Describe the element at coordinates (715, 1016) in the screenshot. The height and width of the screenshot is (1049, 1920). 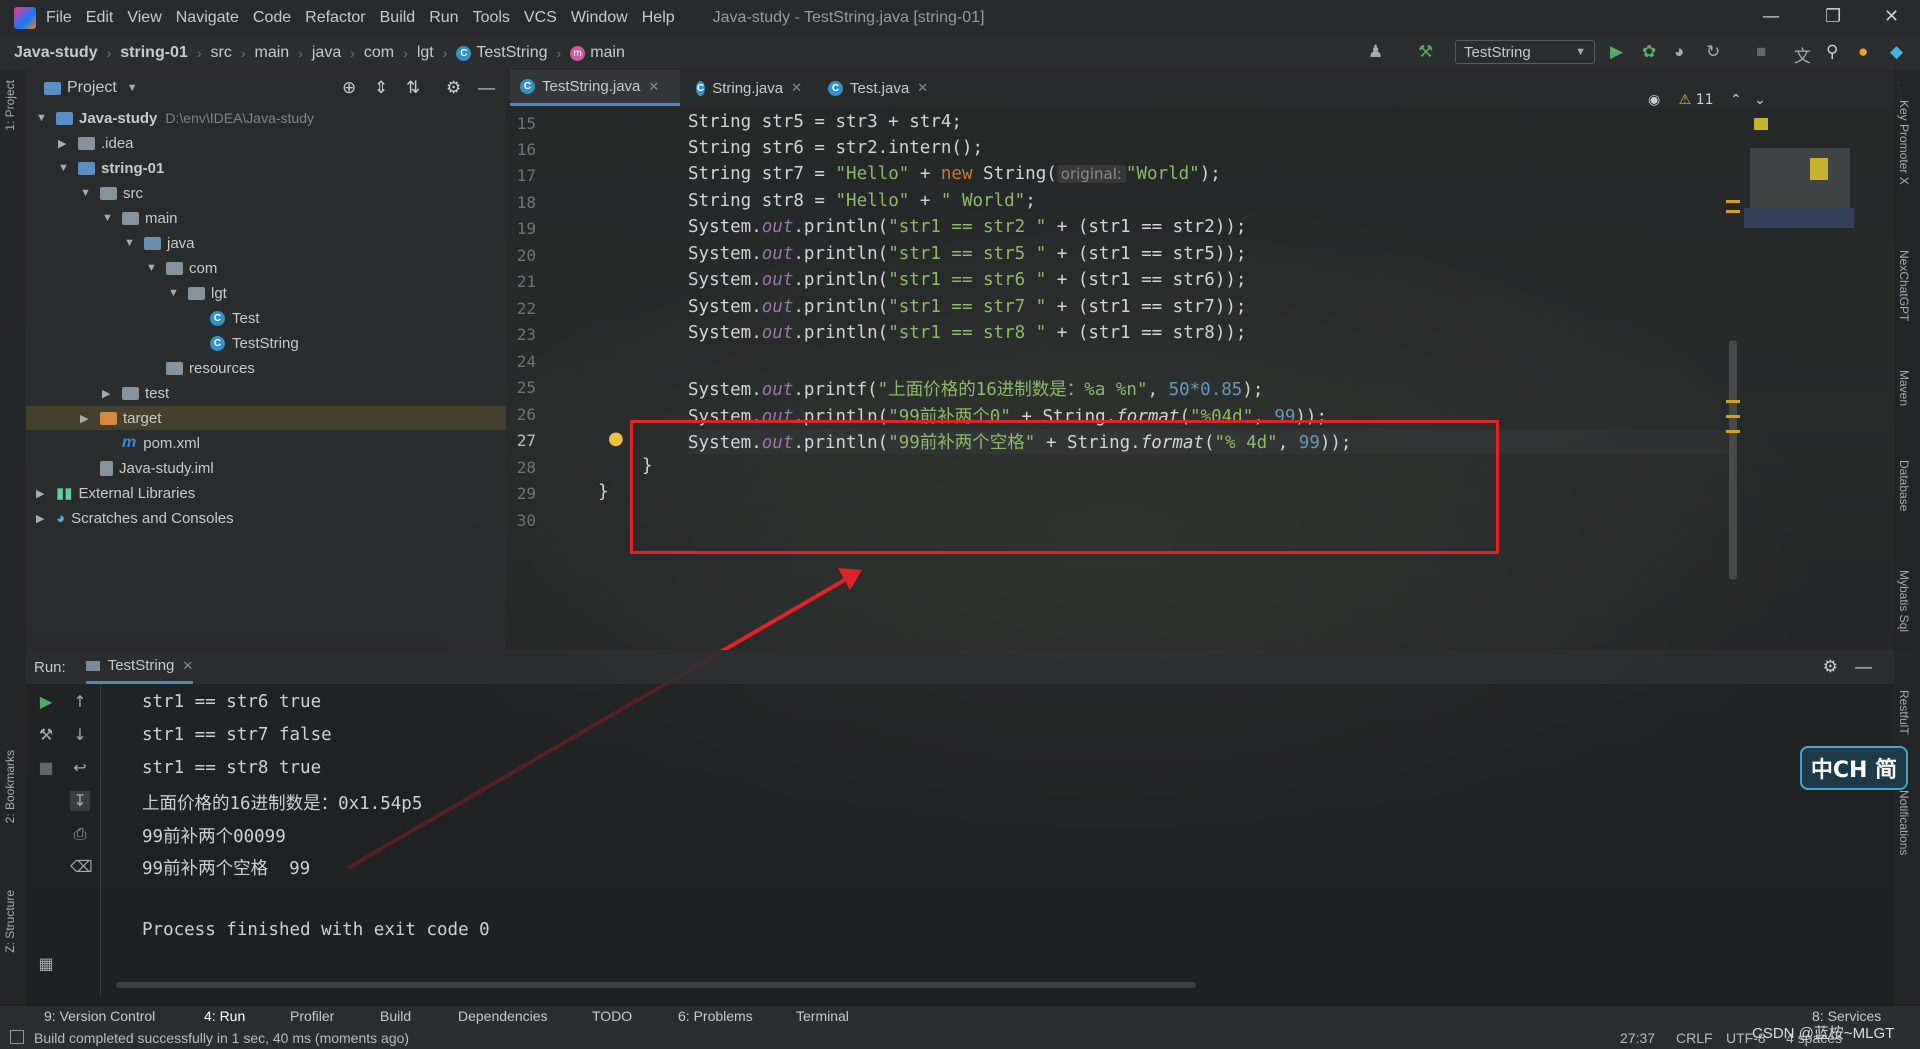
I see `problems-tool: 6: Problems` at that location.